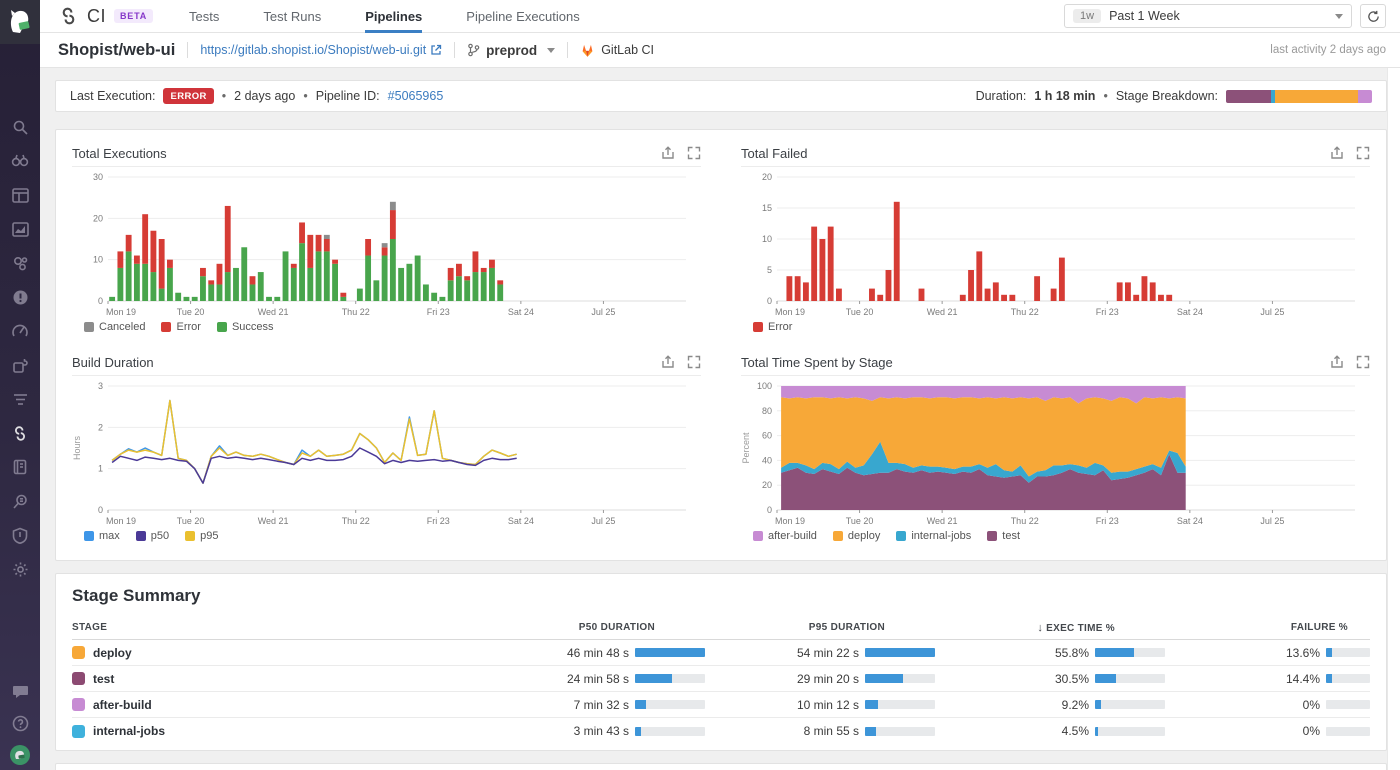 The height and width of the screenshot is (770, 1400). Describe the element at coordinates (721, 705) in the screenshot. I see `table-row-after-build: after-build 7 min 32 s 10 min 12 s 9.2% 0%` at that location.